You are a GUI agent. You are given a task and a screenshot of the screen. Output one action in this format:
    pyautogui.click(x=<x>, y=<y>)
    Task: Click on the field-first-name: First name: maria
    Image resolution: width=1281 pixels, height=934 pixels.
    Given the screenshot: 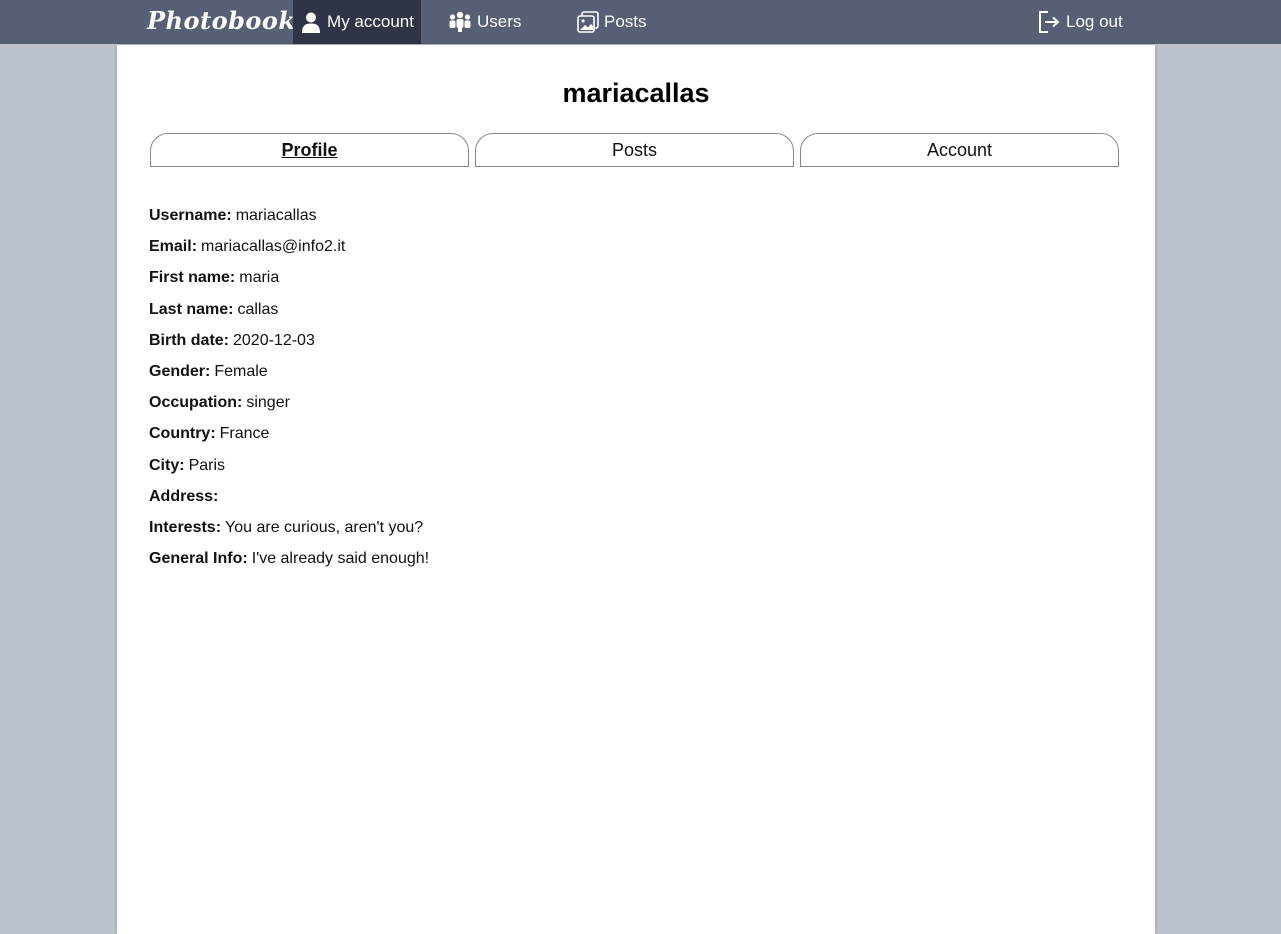 What is the action you would take?
    pyautogui.click(x=289, y=277)
    